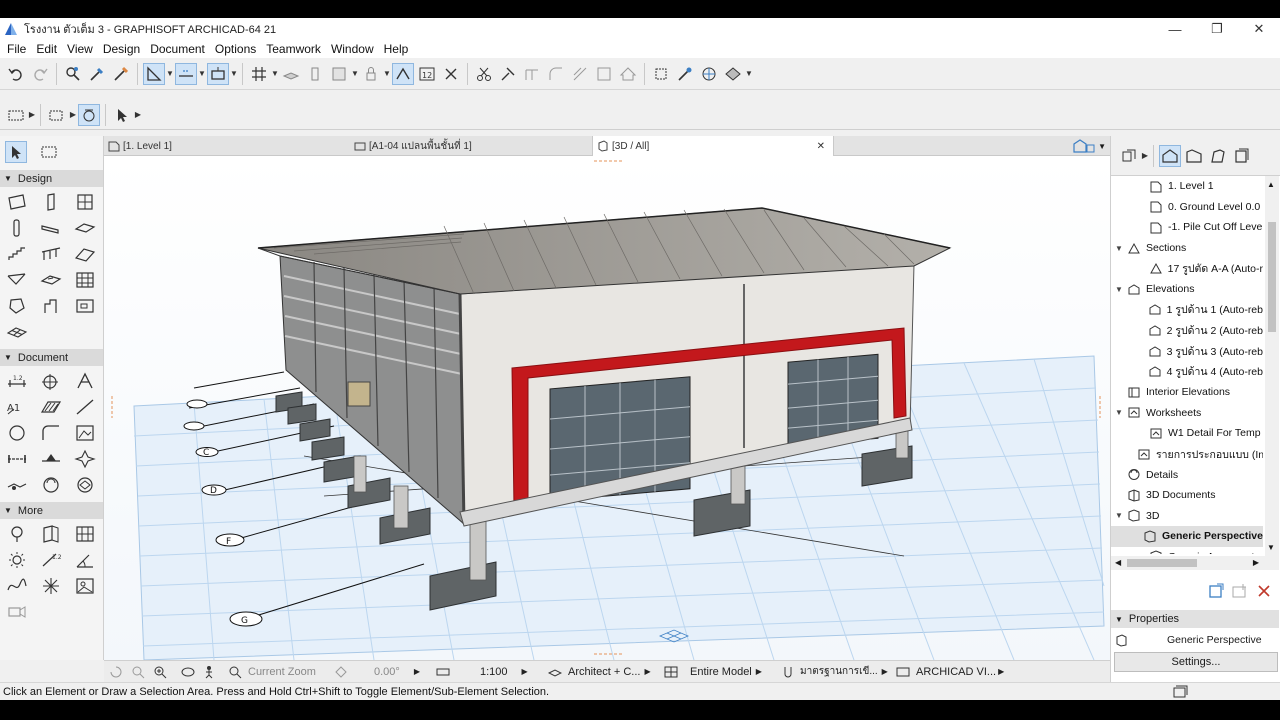 This screenshot has width=1280, height=720. What do you see at coordinates (85, 485) in the screenshot?
I see `change-tool-icon` at bounding box center [85, 485].